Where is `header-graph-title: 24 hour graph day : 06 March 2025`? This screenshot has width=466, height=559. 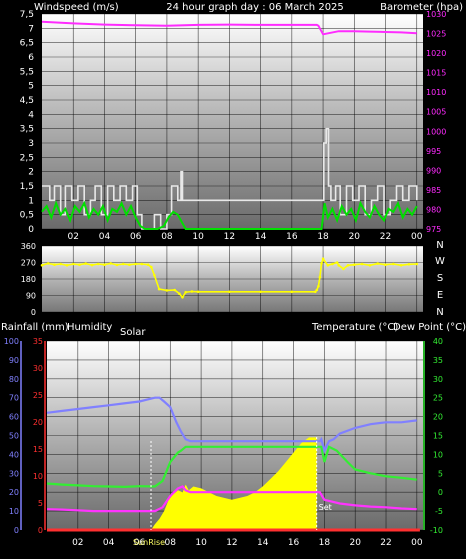
header-graph-title: 24 hour graph day : 06 March 2025 is located at coordinates (255, 7).